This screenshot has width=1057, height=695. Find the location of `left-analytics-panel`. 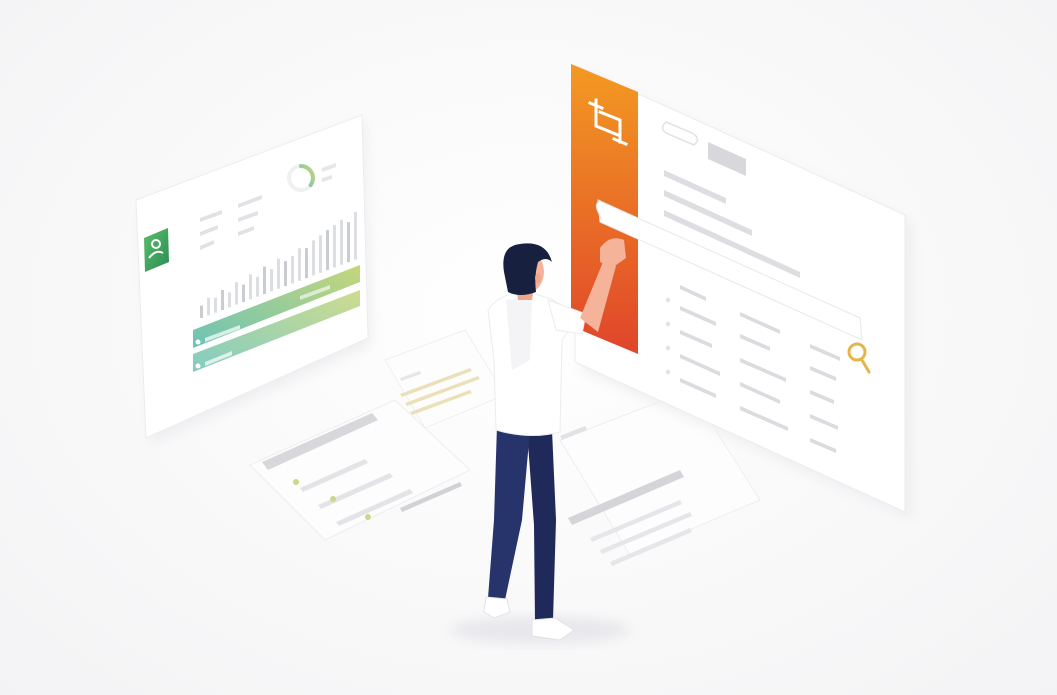

left-analytics-panel is located at coordinates (253, 279).